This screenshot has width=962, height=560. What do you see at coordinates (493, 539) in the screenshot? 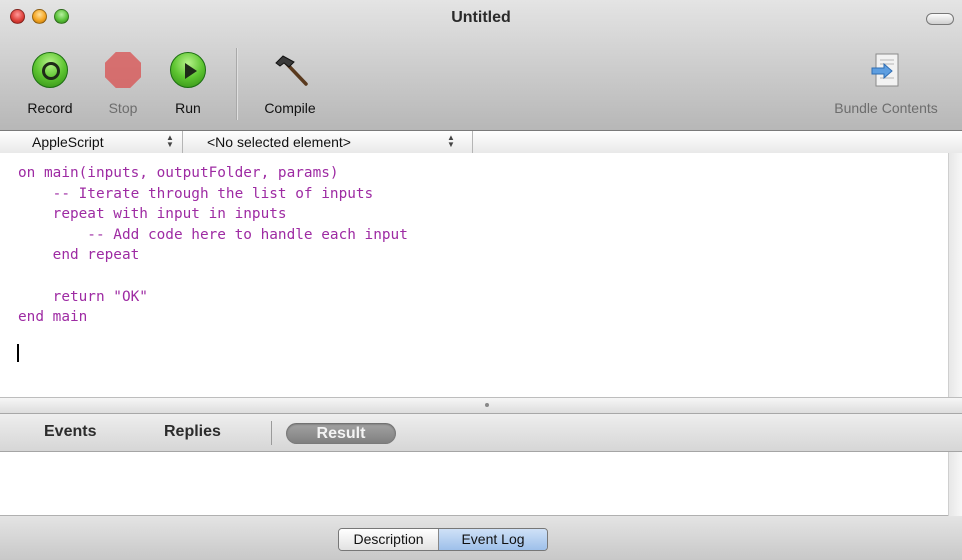
I see `event-log-segment: Event Log` at bounding box center [493, 539].